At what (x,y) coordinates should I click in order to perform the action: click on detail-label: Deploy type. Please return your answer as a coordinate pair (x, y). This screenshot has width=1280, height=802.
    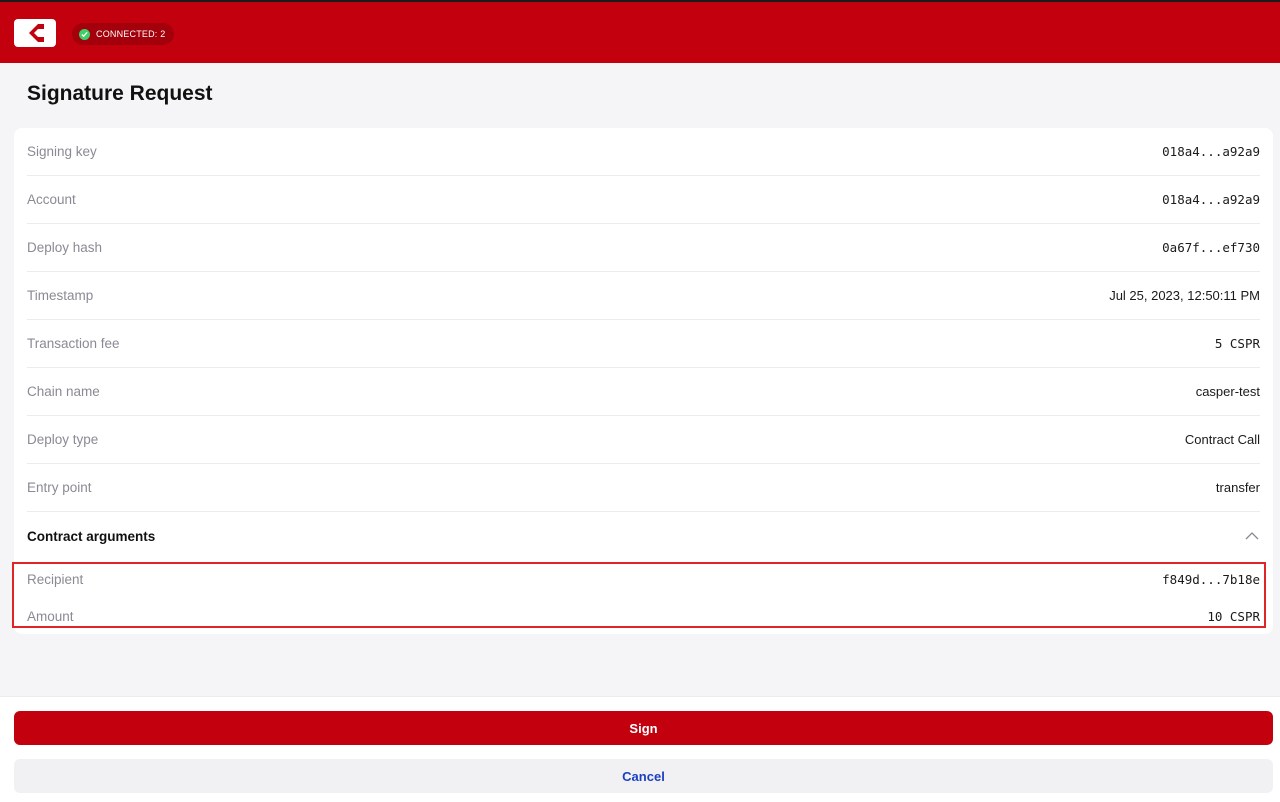
    Looking at the image, I should click on (63, 439).